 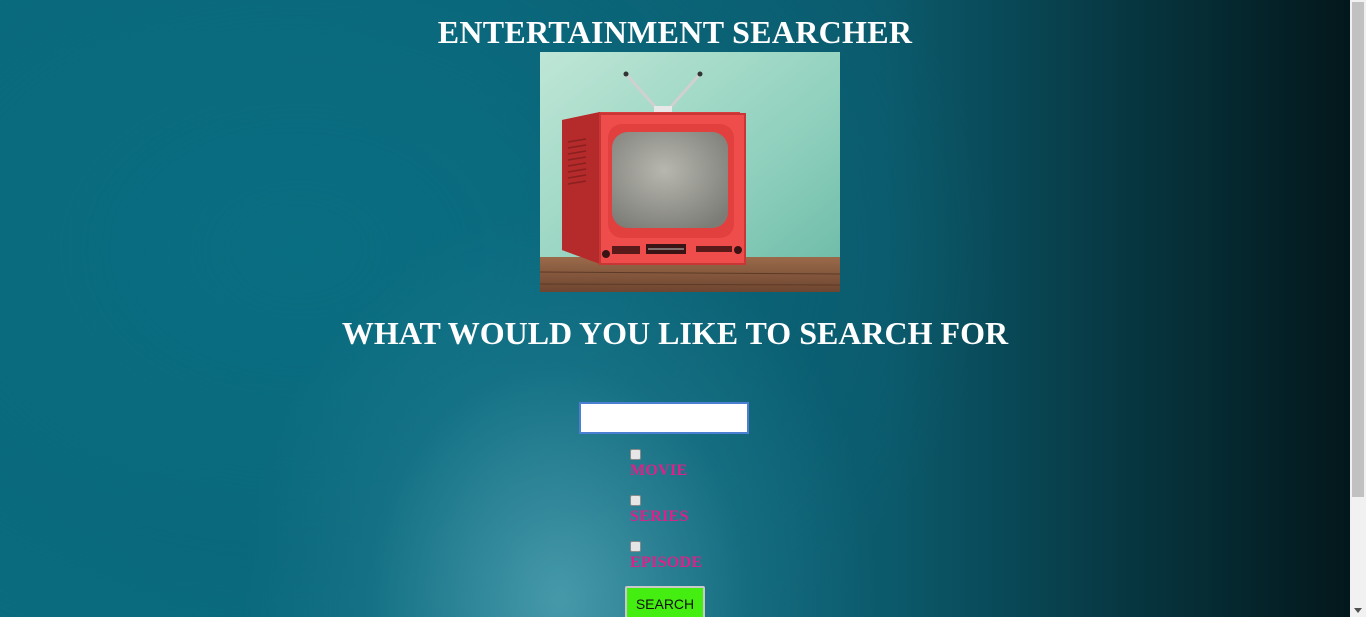 What do you see at coordinates (690, 172) in the screenshot?
I see `retro-tv-image` at bounding box center [690, 172].